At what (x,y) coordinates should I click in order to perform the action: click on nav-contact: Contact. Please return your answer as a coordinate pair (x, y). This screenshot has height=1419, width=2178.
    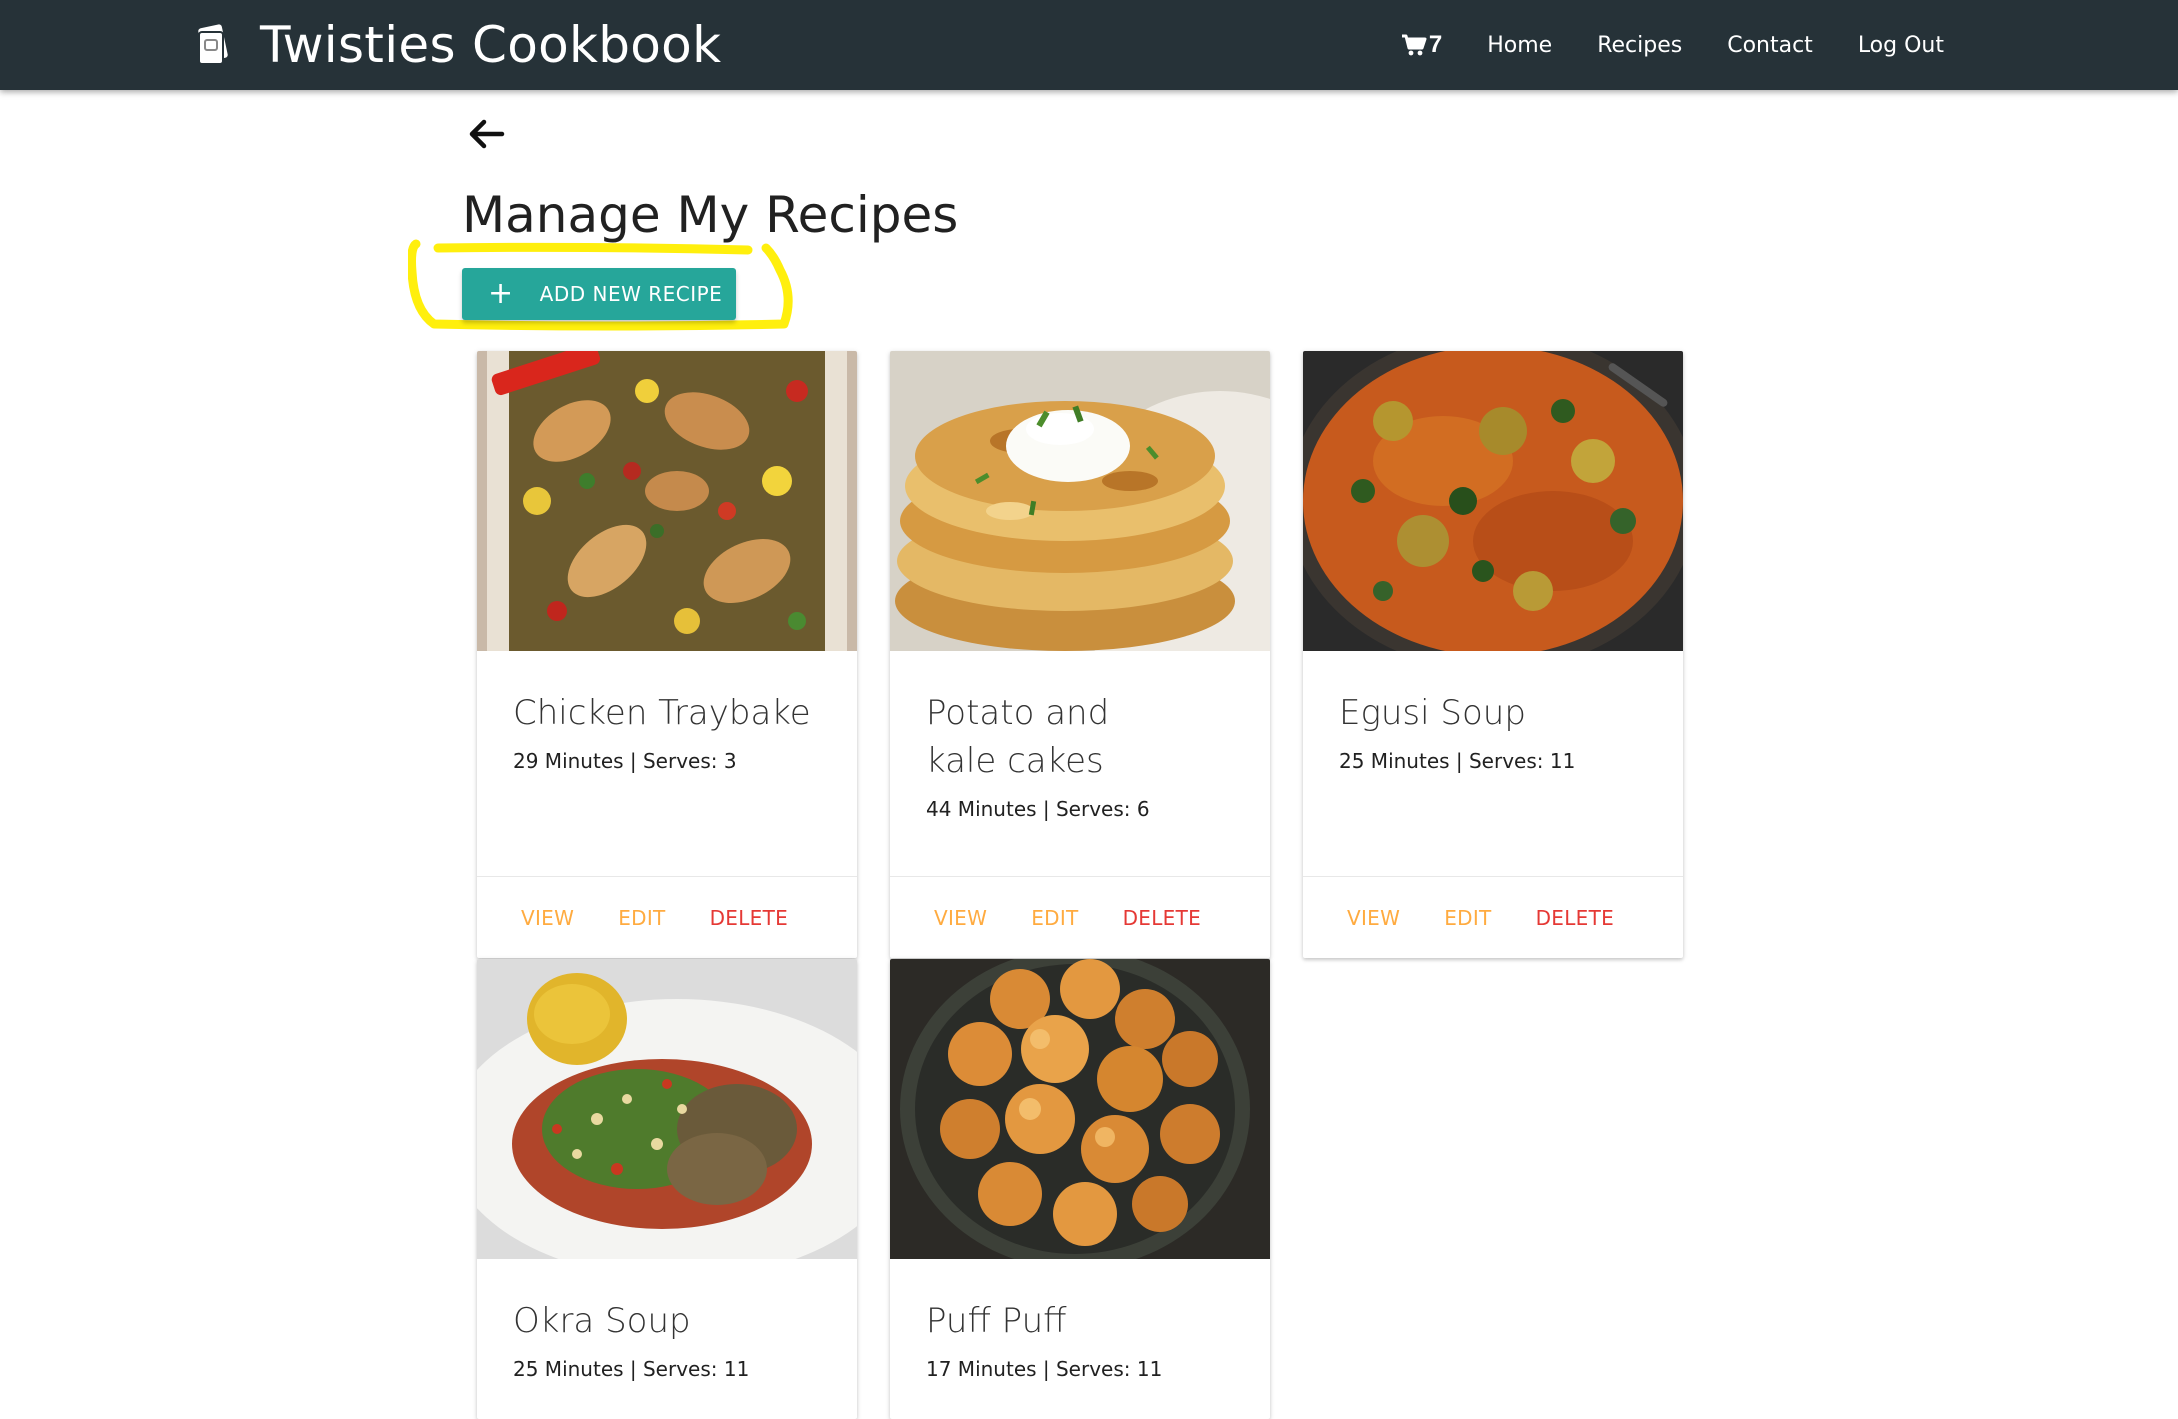
    Looking at the image, I should click on (1770, 45).